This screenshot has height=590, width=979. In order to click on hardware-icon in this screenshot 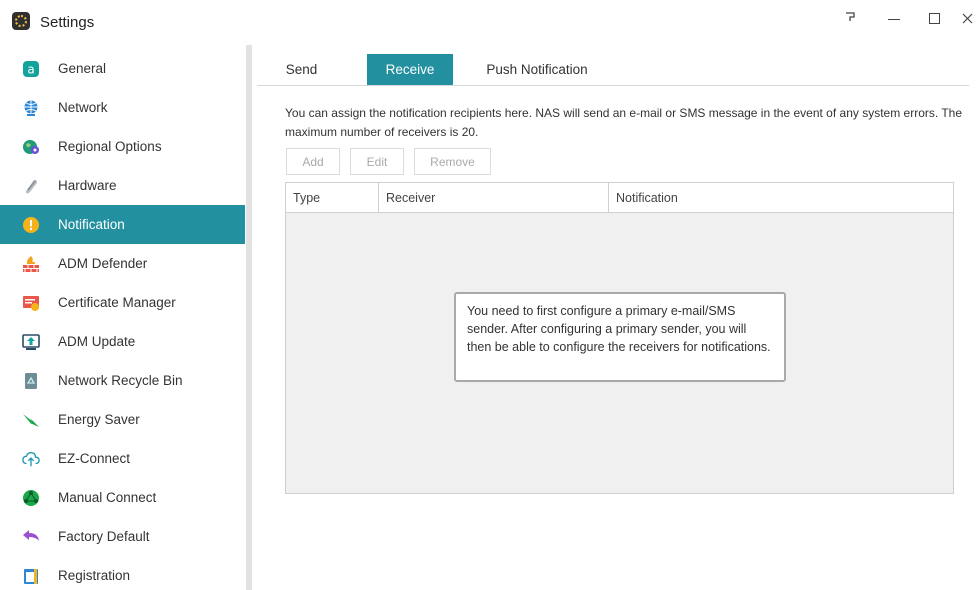, I will do `click(31, 186)`.